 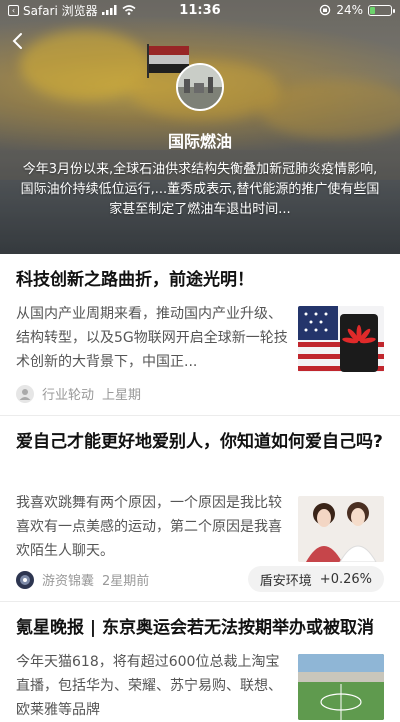 I want to click on article-title: 科技创新之路曲折，前途光明！, so click(x=200, y=280).